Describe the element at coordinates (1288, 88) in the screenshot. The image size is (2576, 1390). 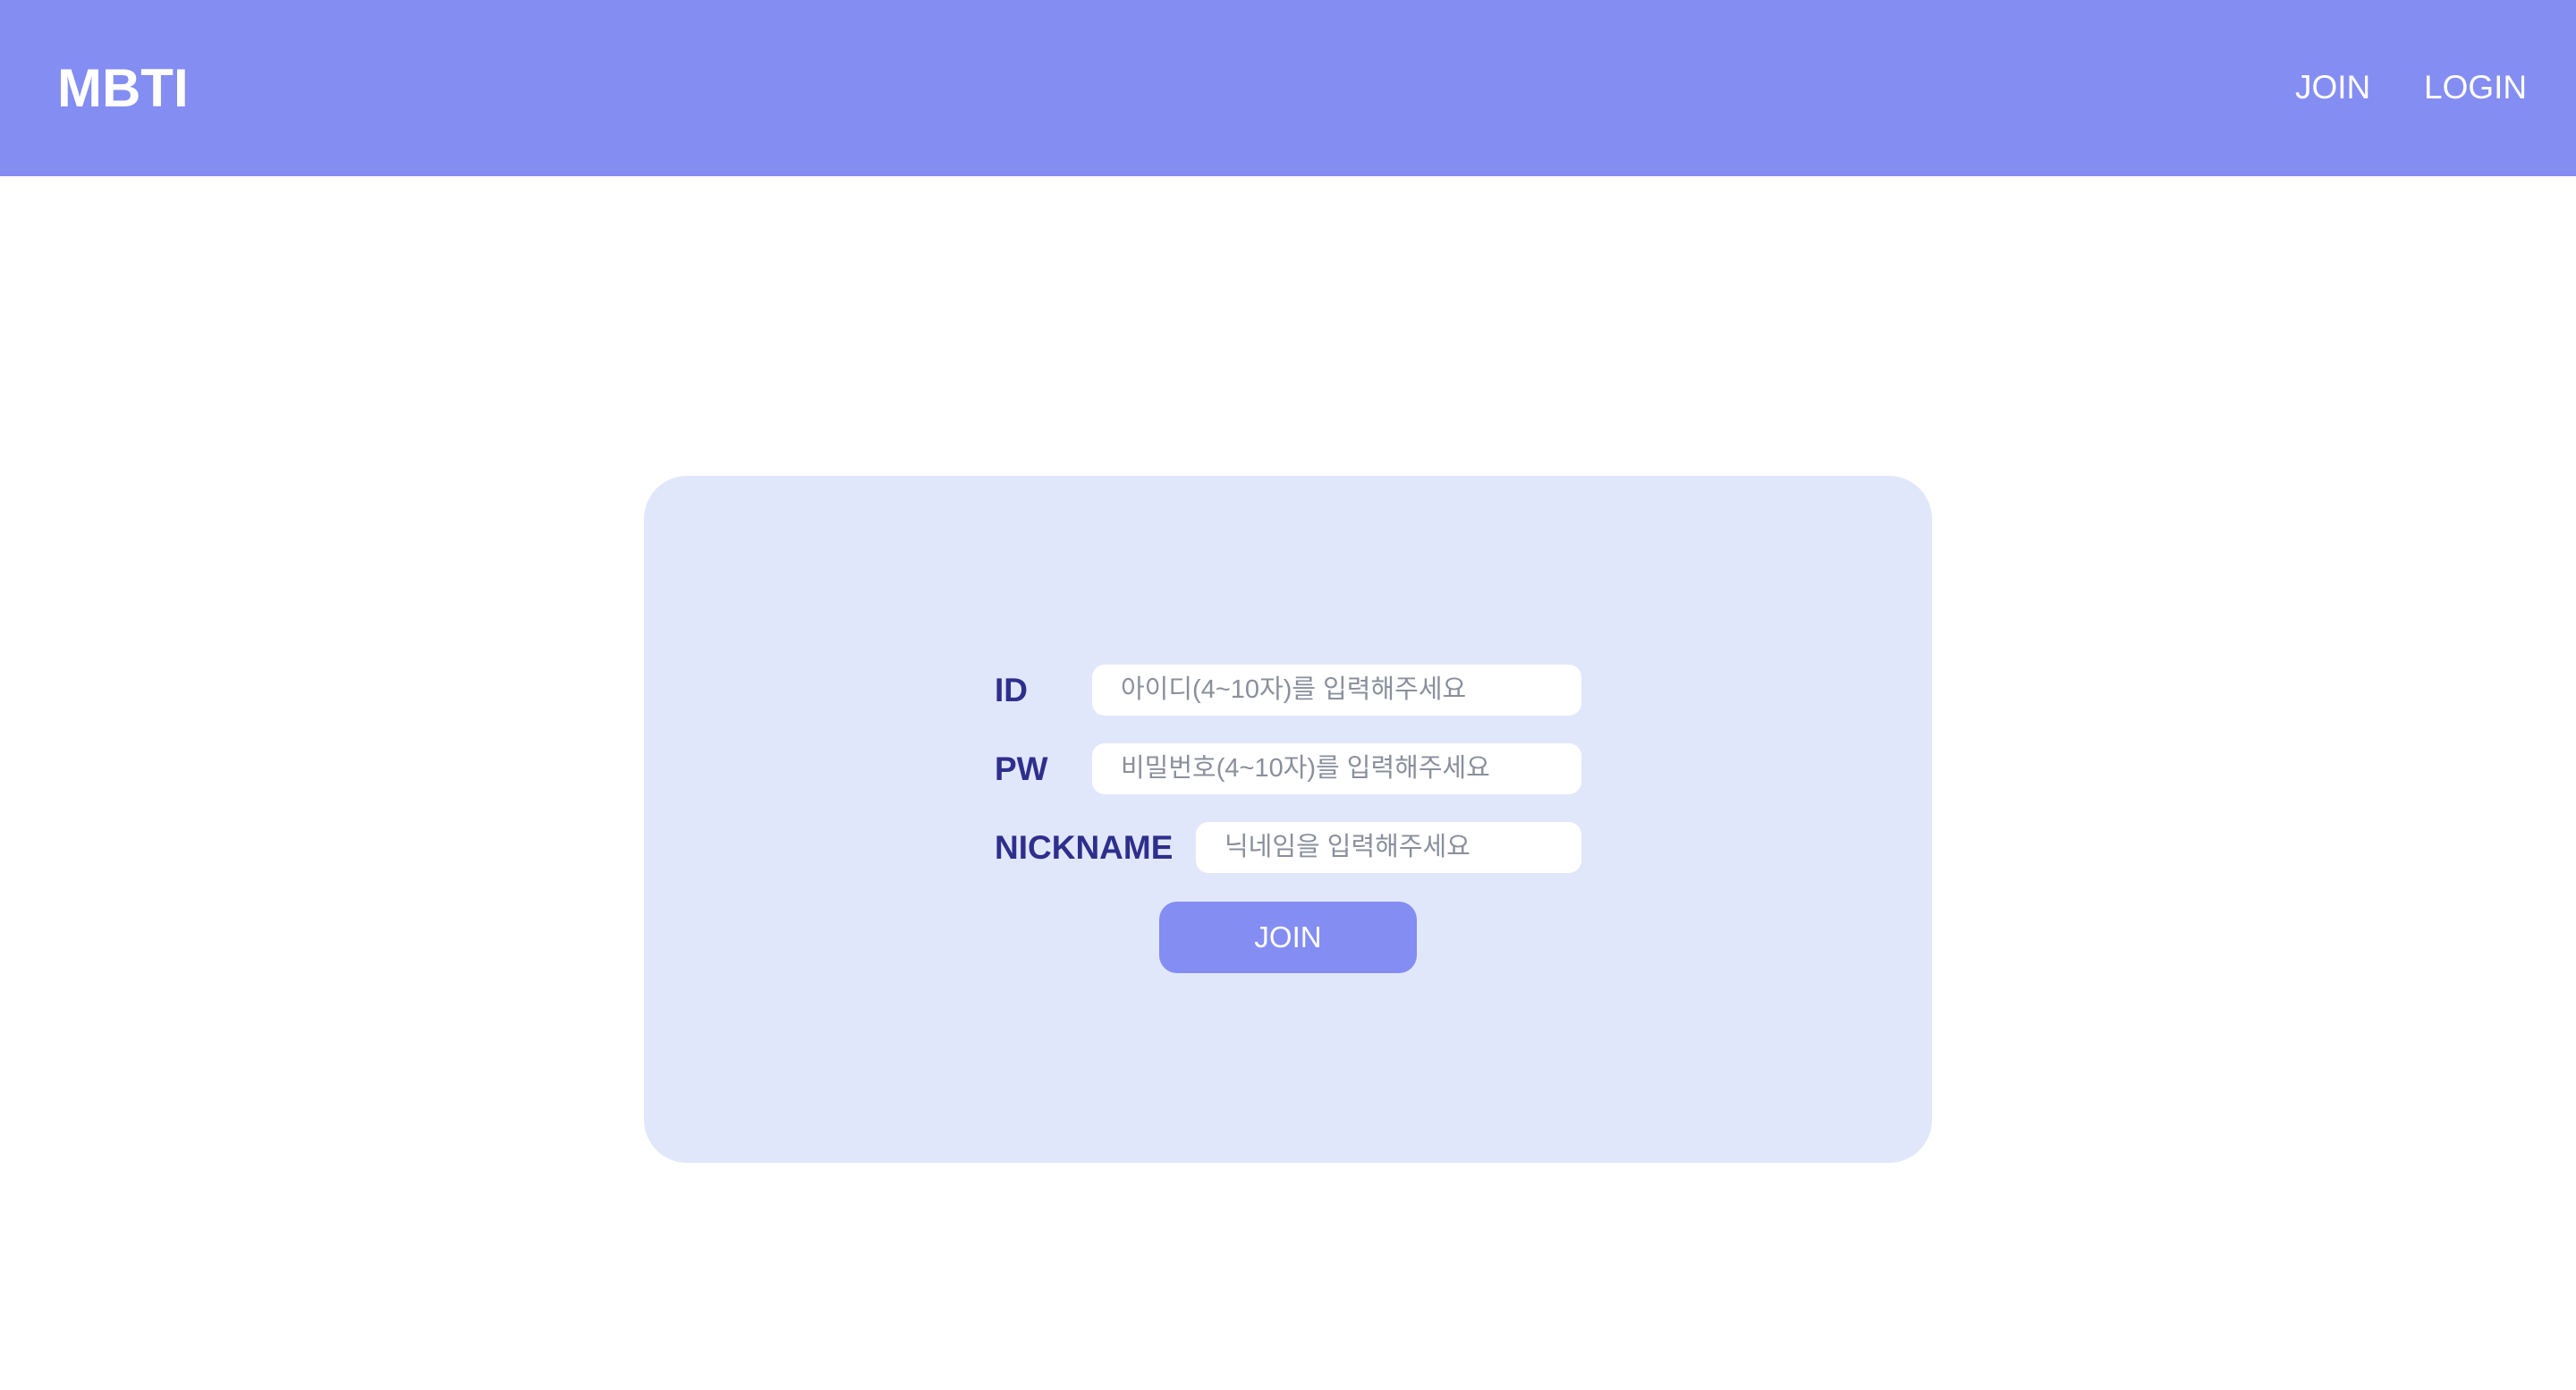
I see `top-navbar: MBTI JOIN LOGIN` at that location.